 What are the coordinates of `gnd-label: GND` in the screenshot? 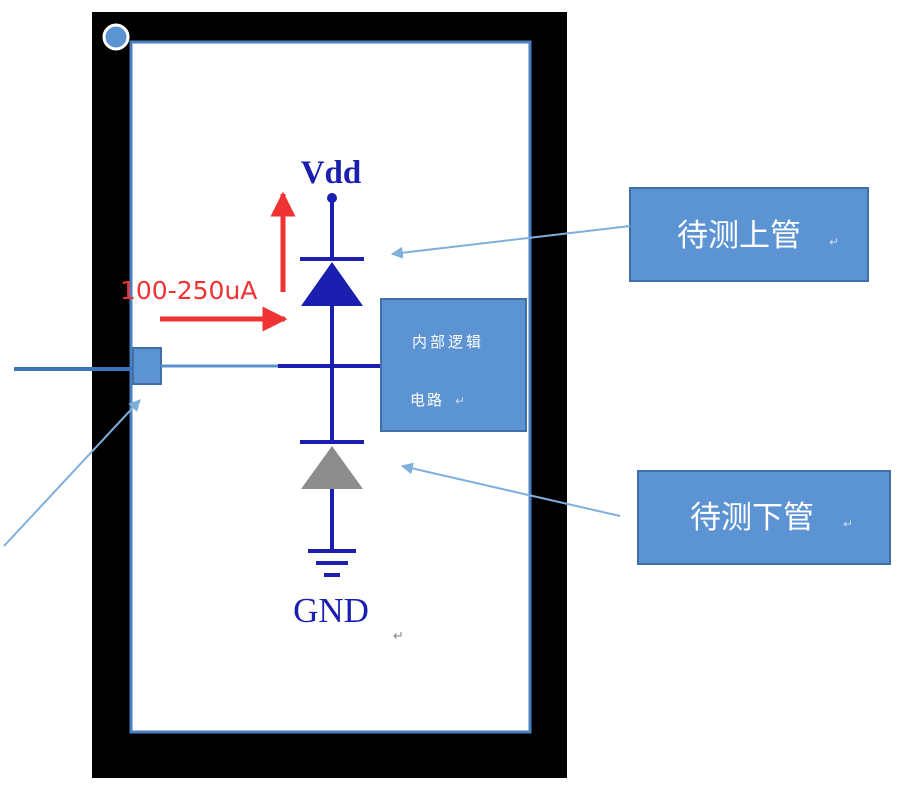 It's located at (331, 610).